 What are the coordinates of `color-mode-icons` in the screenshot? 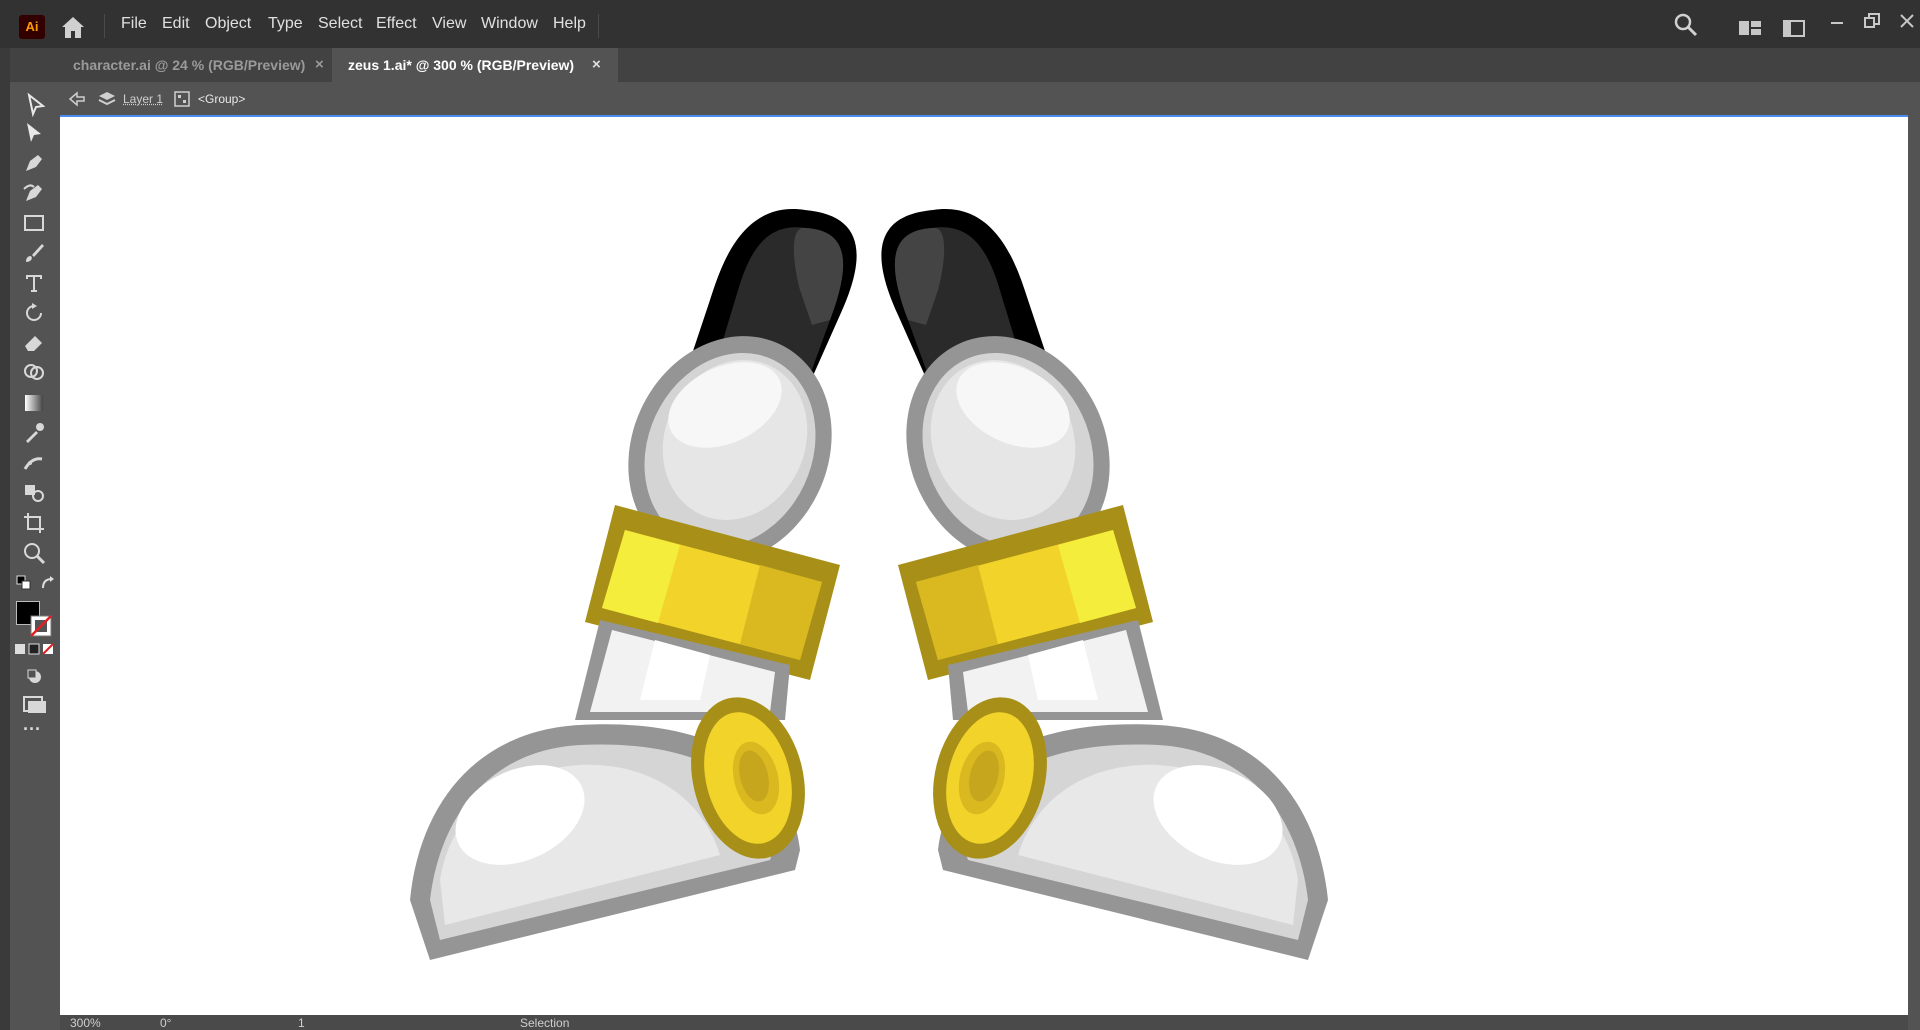 It's located at (36, 649).